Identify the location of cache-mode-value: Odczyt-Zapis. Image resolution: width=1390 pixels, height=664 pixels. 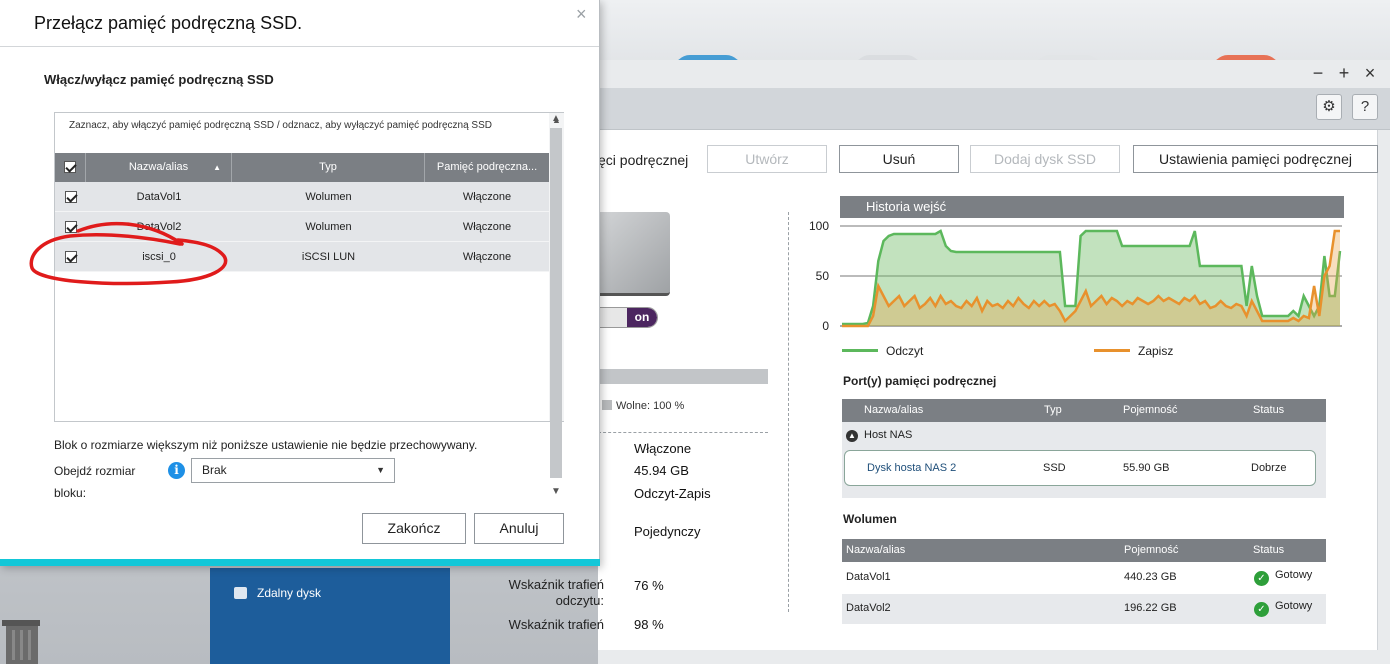
(672, 493).